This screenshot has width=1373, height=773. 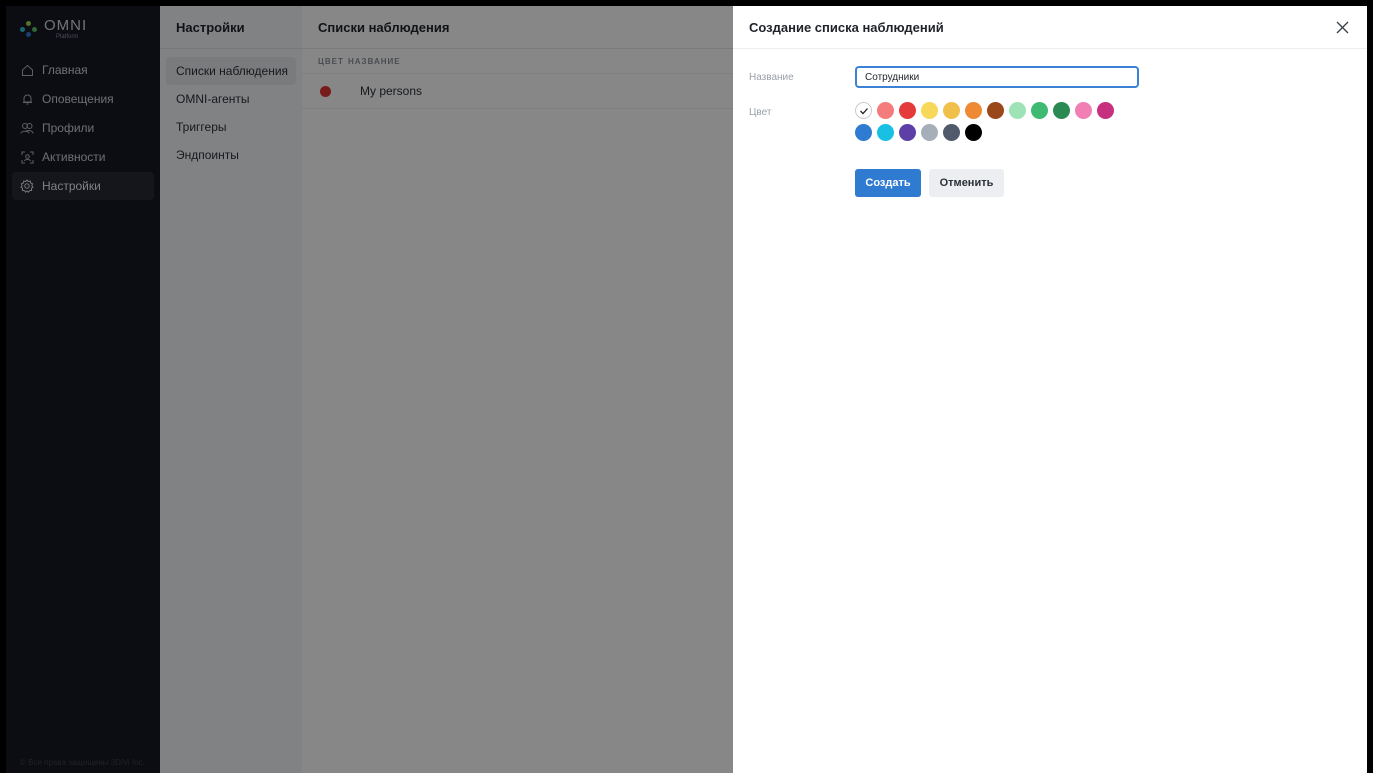 I want to click on close-icon, so click(x=1342, y=27).